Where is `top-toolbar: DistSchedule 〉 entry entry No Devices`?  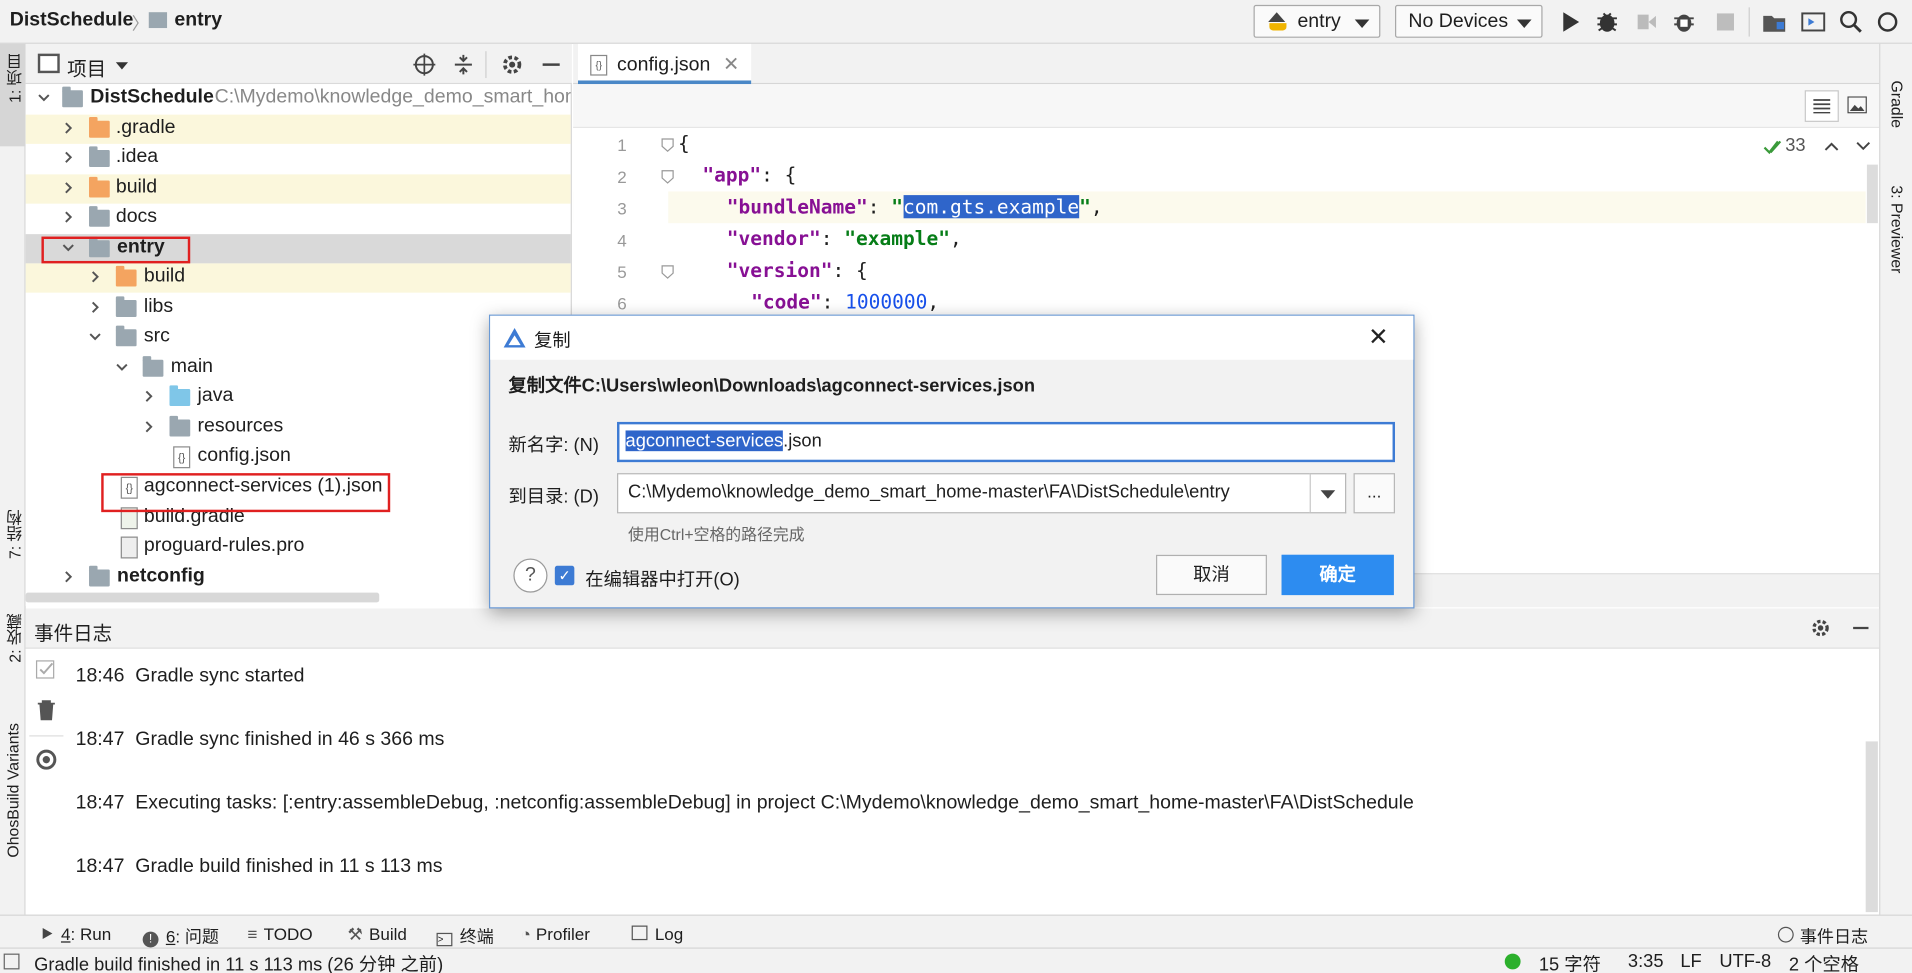
top-toolbar: DistSchedule 〉 entry entry No Devices is located at coordinates (956, 22).